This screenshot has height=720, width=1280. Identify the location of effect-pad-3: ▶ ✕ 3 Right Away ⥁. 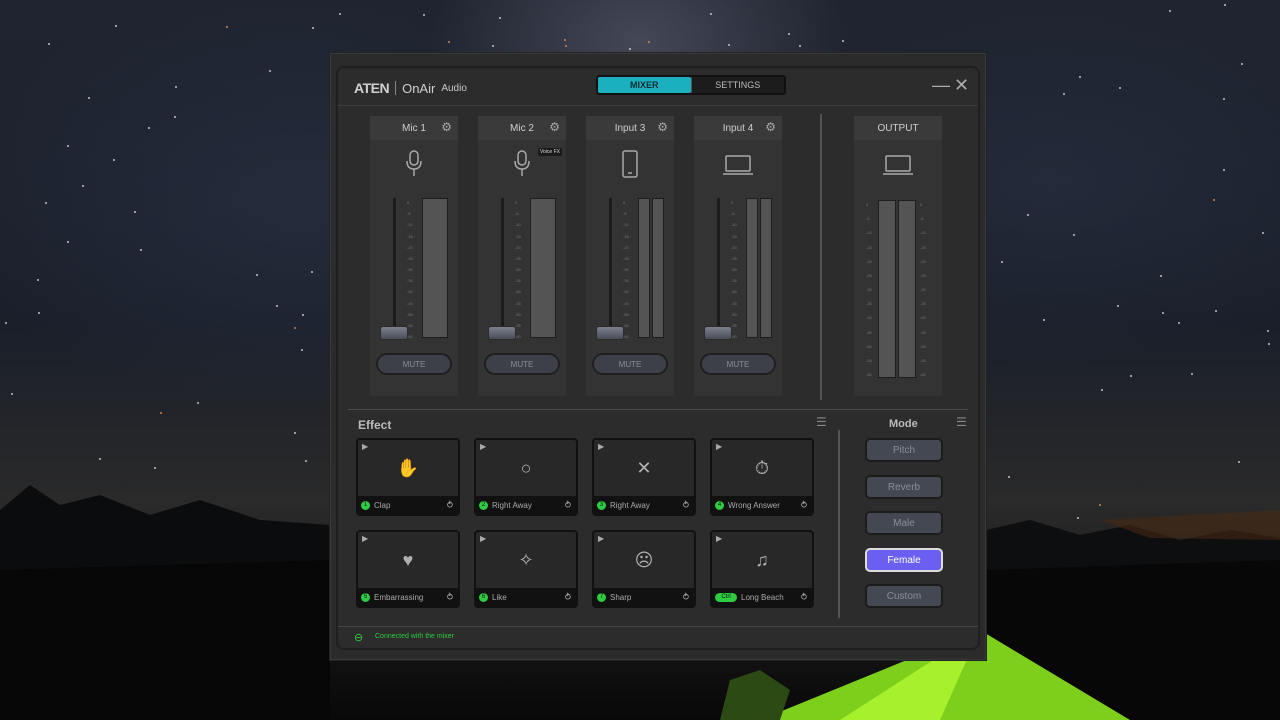
(644, 477).